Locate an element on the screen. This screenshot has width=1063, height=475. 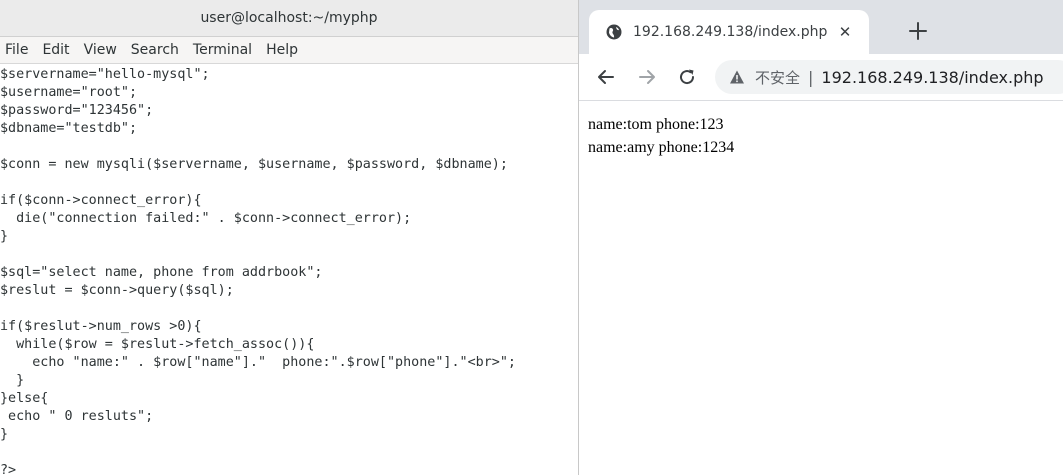
menu-help: Help is located at coordinates (282, 50).